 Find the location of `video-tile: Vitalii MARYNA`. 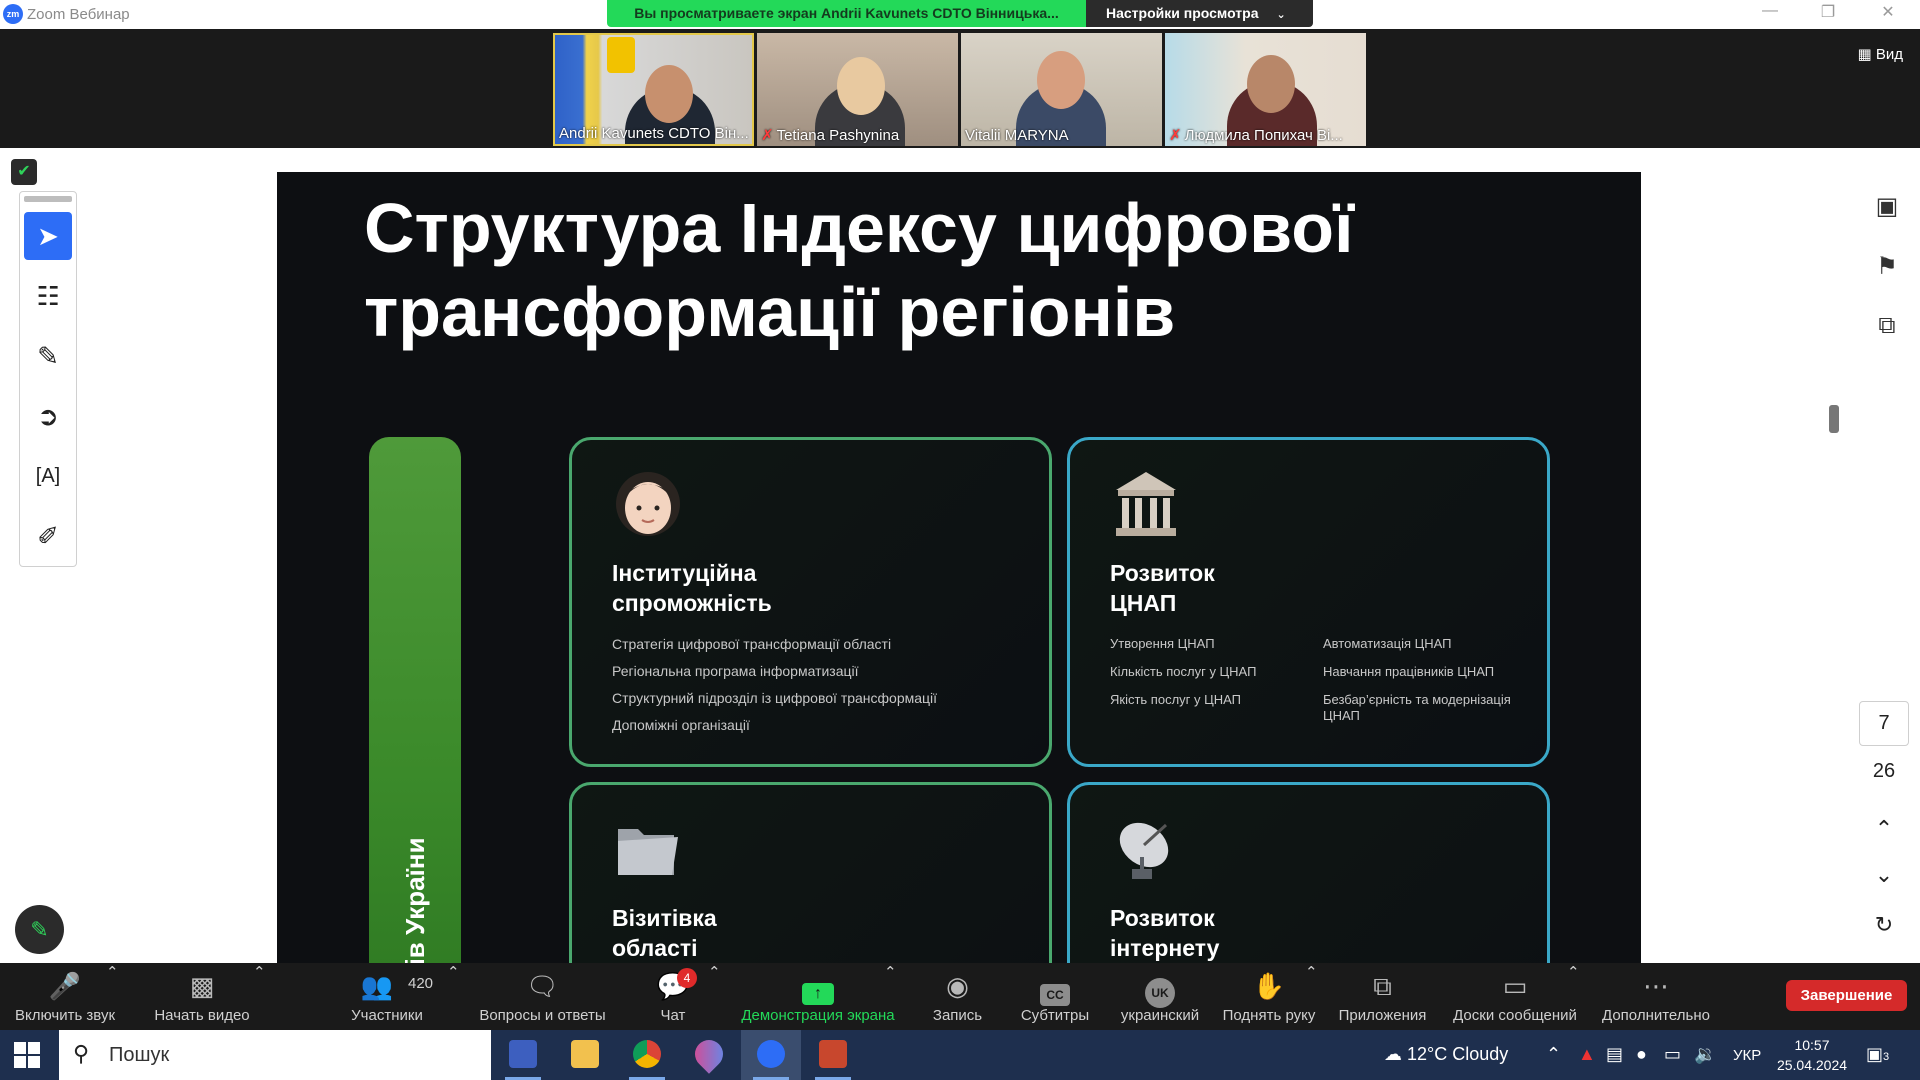

video-tile: Vitalii MARYNA is located at coordinates (1061, 89).